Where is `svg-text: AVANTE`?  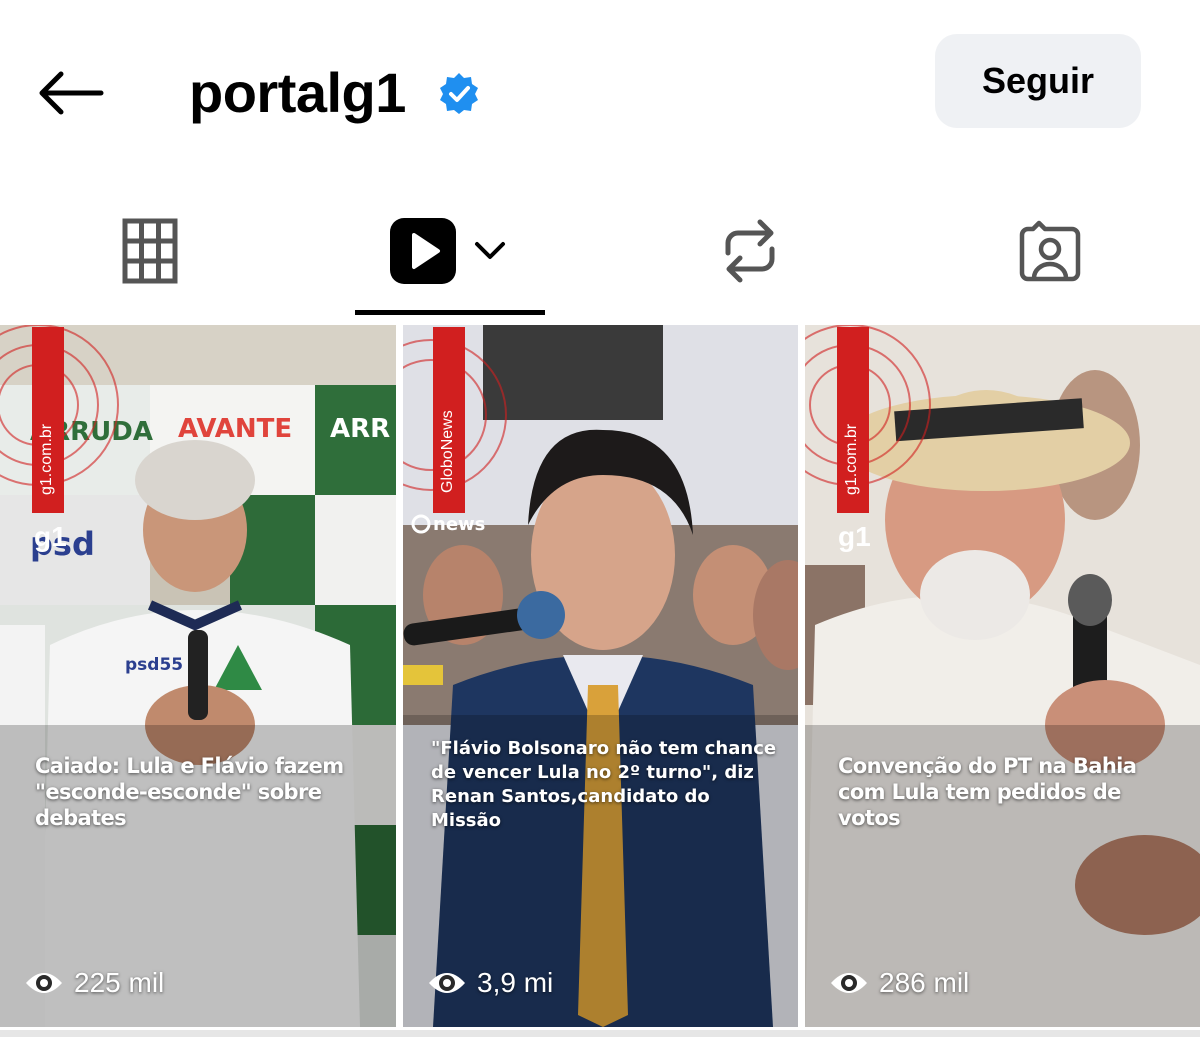 svg-text: AVANTE is located at coordinates (235, 429).